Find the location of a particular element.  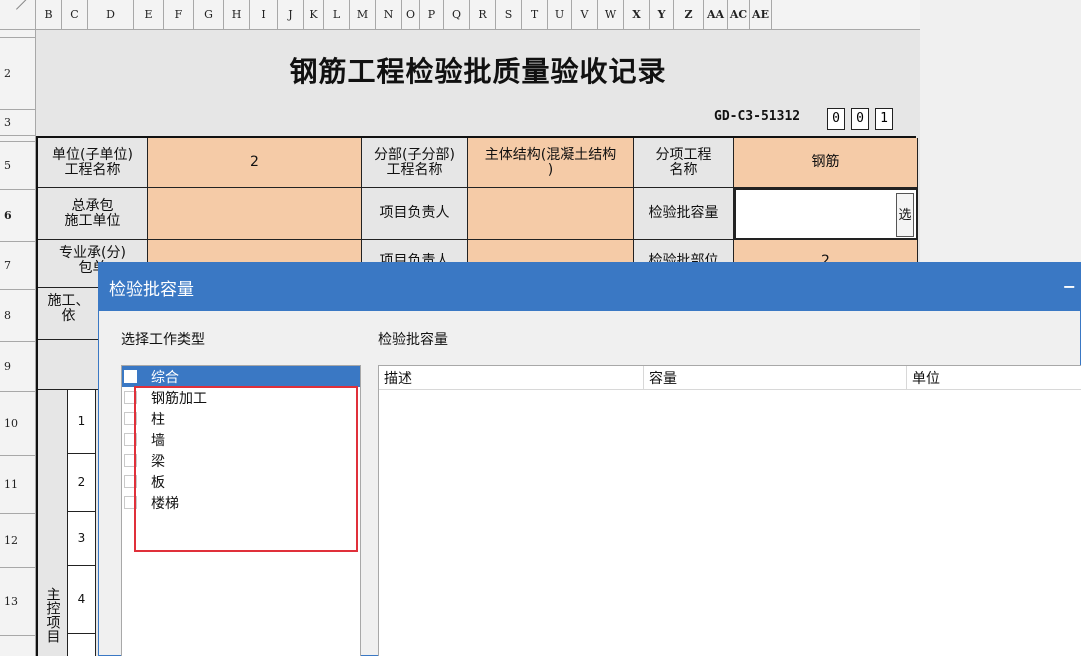

row-header-cell: 6 is located at coordinates (18, 216).